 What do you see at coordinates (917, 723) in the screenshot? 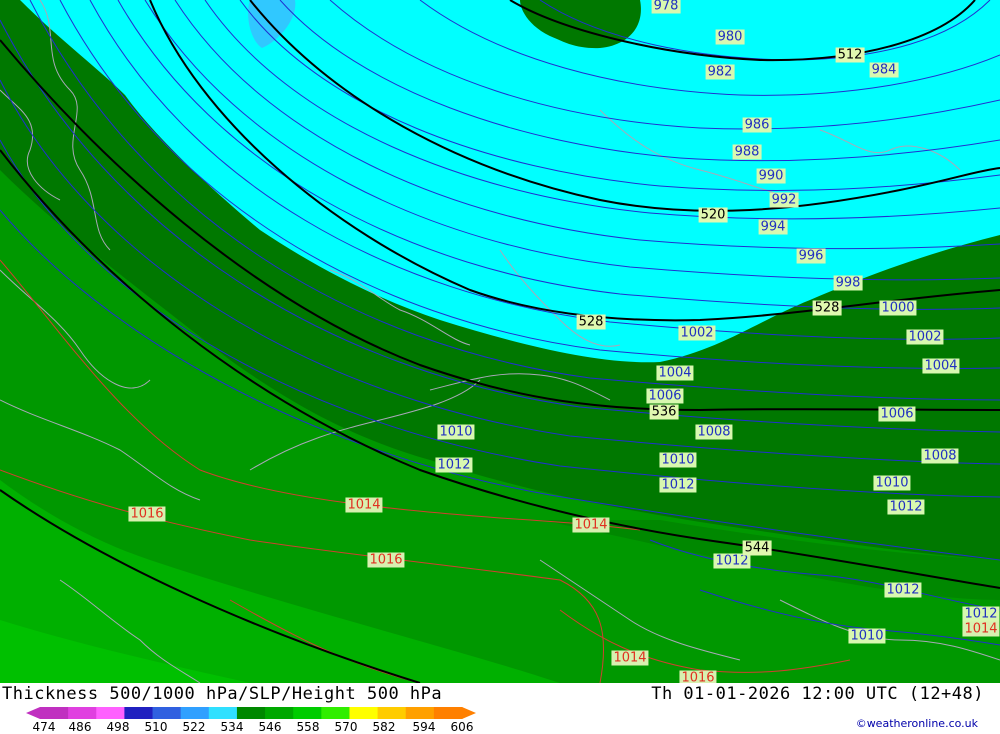
I see `credit-link: ©weatheronline.co.uk` at bounding box center [917, 723].